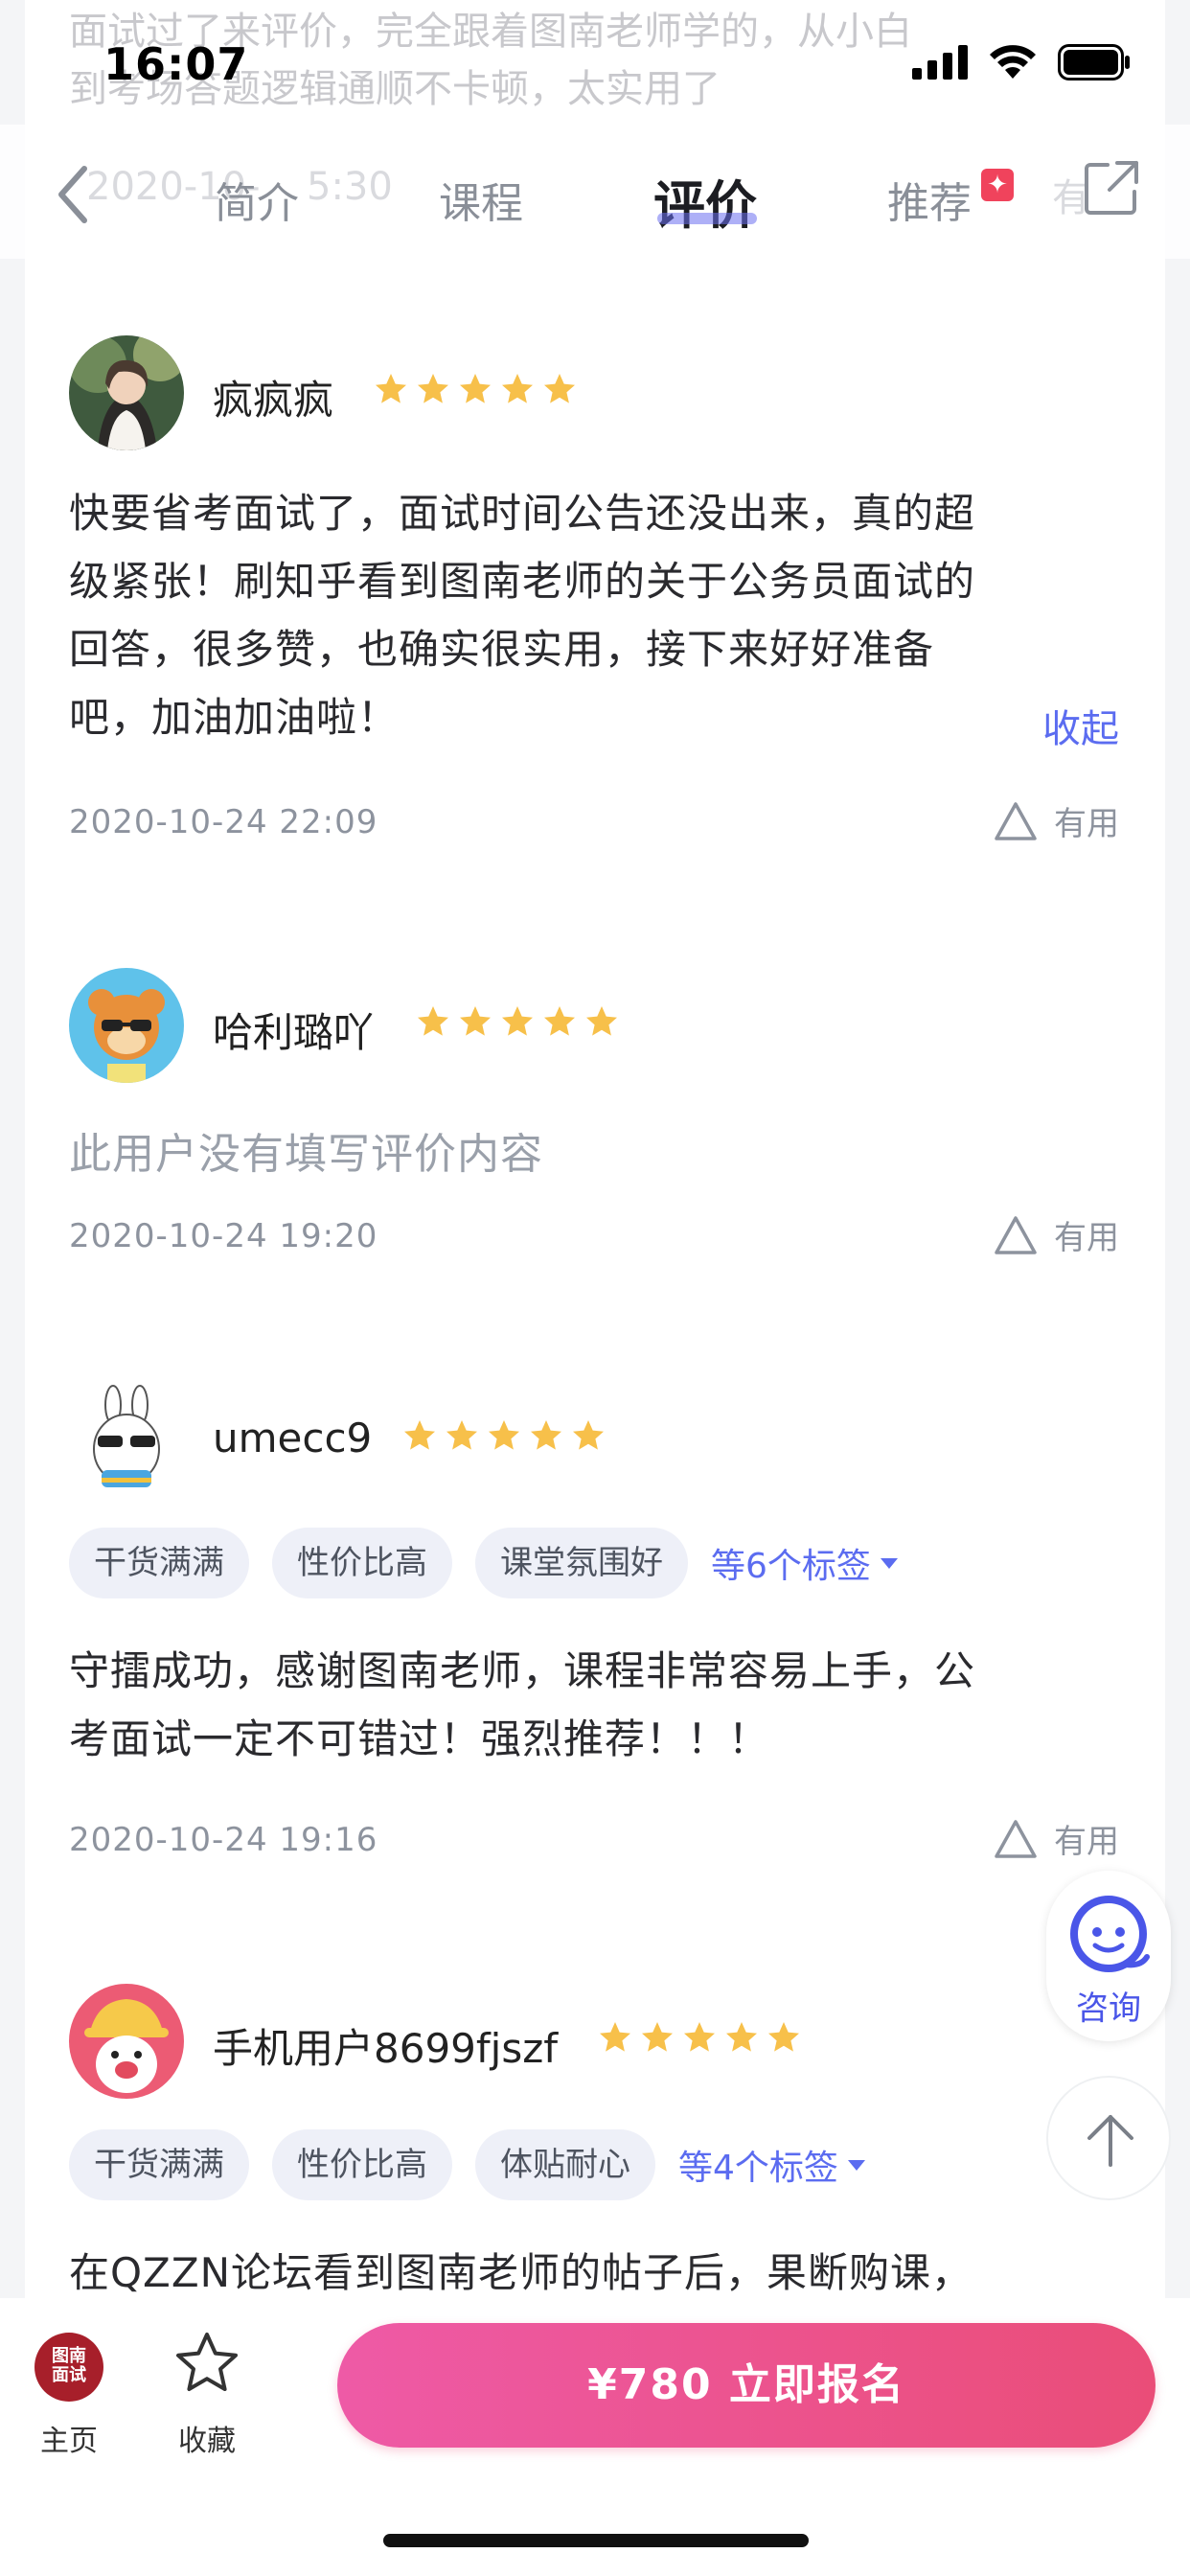  What do you see at coordinates (224, 1236) in the screenshot?
I see `review-date: 2020-10-24 19:20` at bounding box center [224, 1236].